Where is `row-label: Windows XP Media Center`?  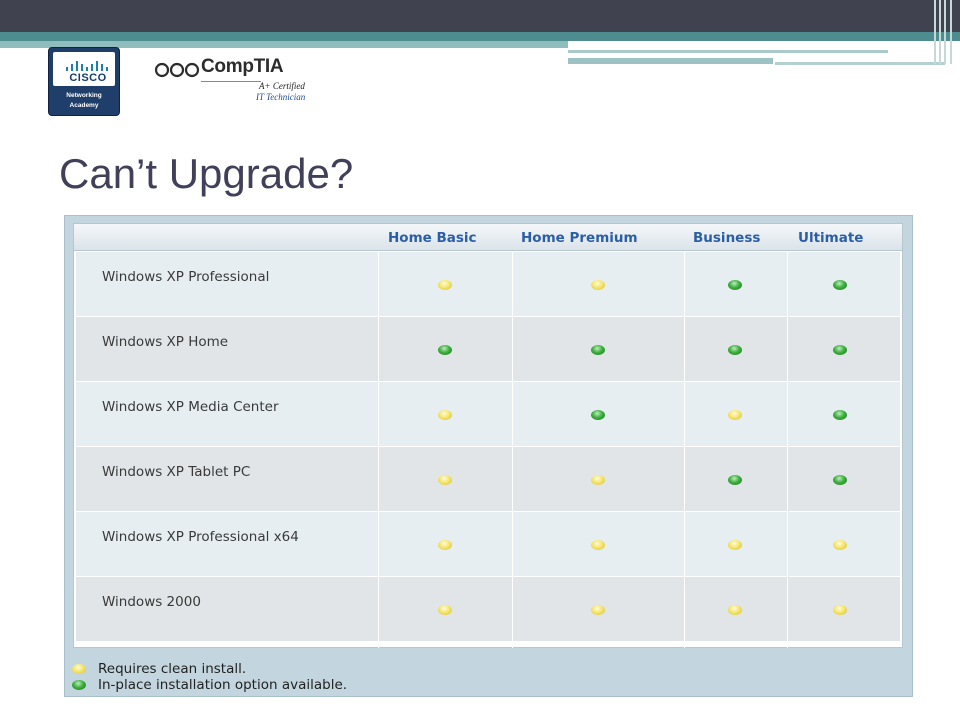 row-label: Windows XP Media Center is located at coordinates (190, 407).